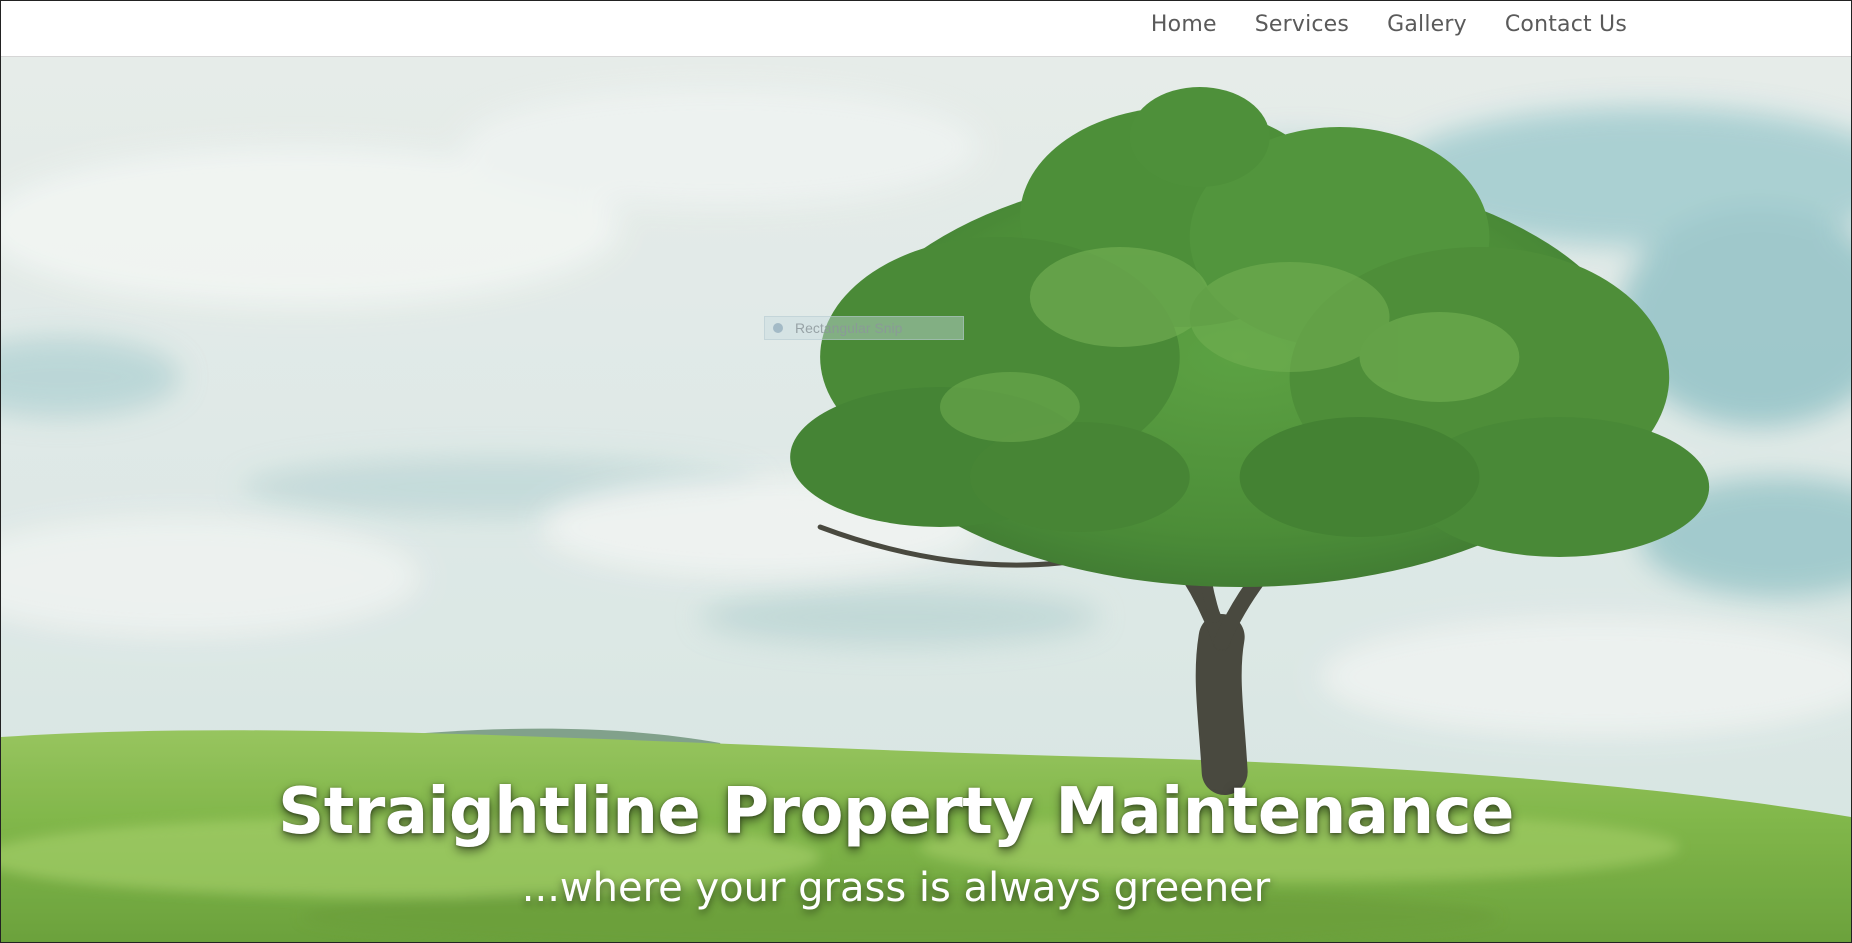  I want to click on rectangular-snip-overlay: Rectangular Snip, so click(864, 328).